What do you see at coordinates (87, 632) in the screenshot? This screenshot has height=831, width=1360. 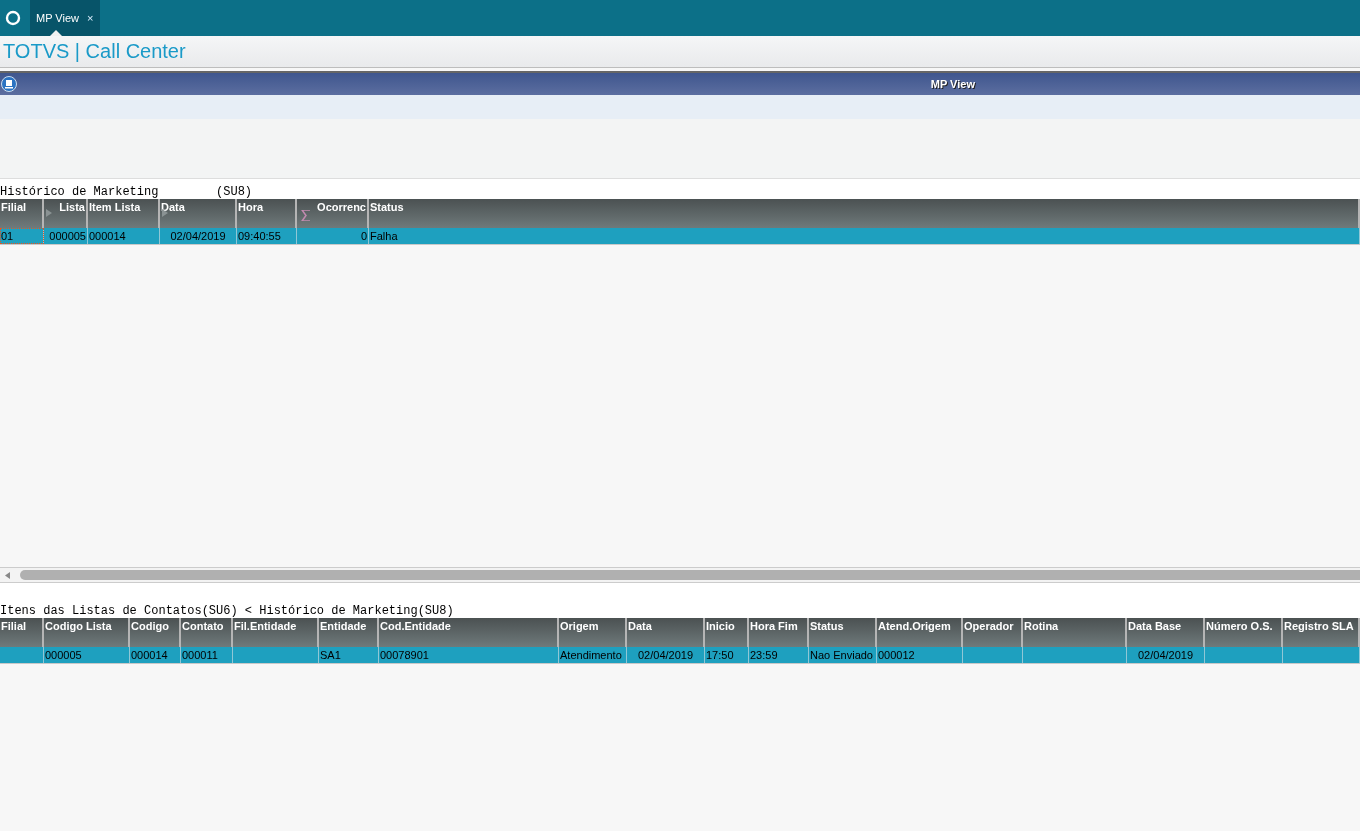 I see `column-header: Codigo Lista` at bounding box center [87, 632].